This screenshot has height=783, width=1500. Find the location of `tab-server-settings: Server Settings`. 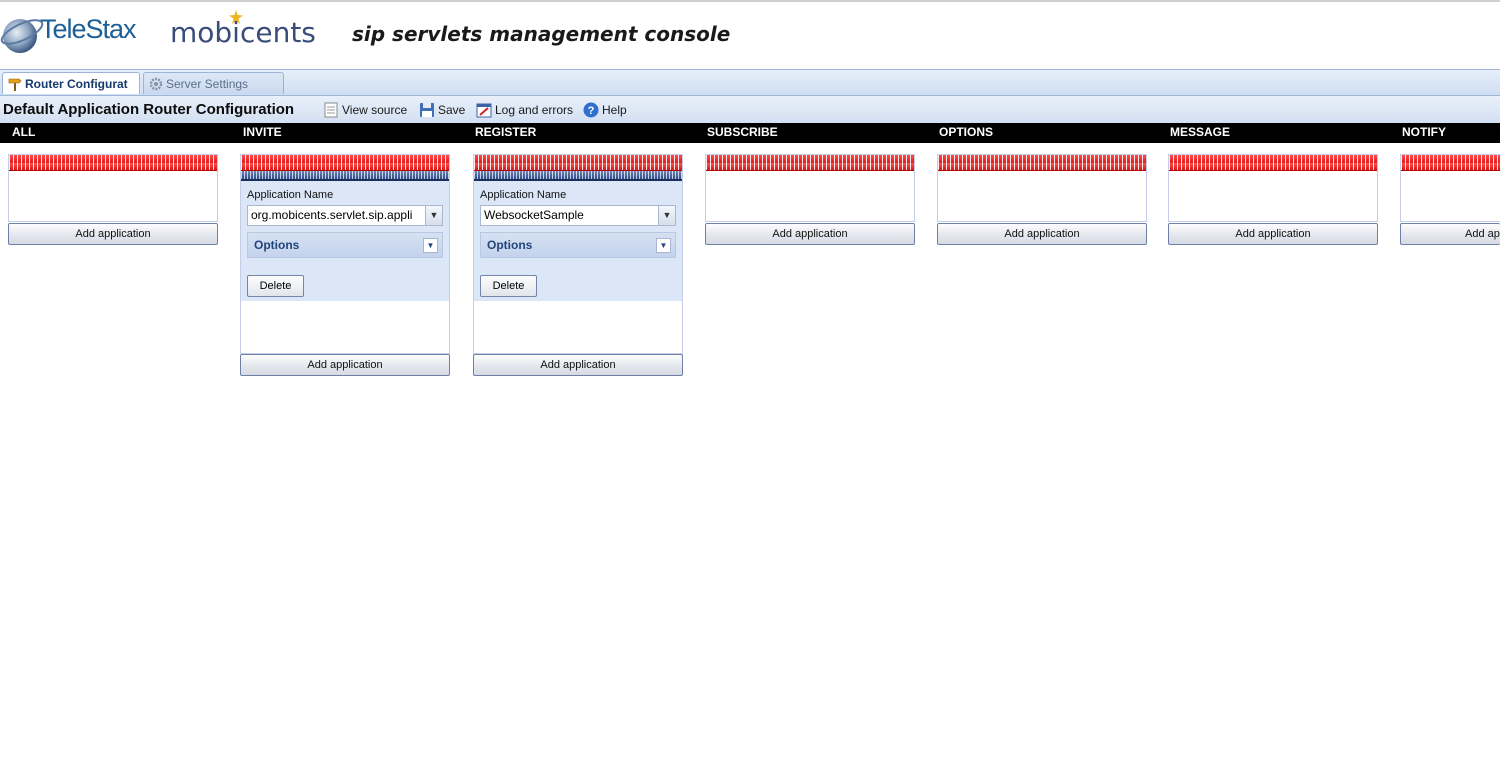

tab-server-settings: Server Settings is located at coordinates (213, 83).